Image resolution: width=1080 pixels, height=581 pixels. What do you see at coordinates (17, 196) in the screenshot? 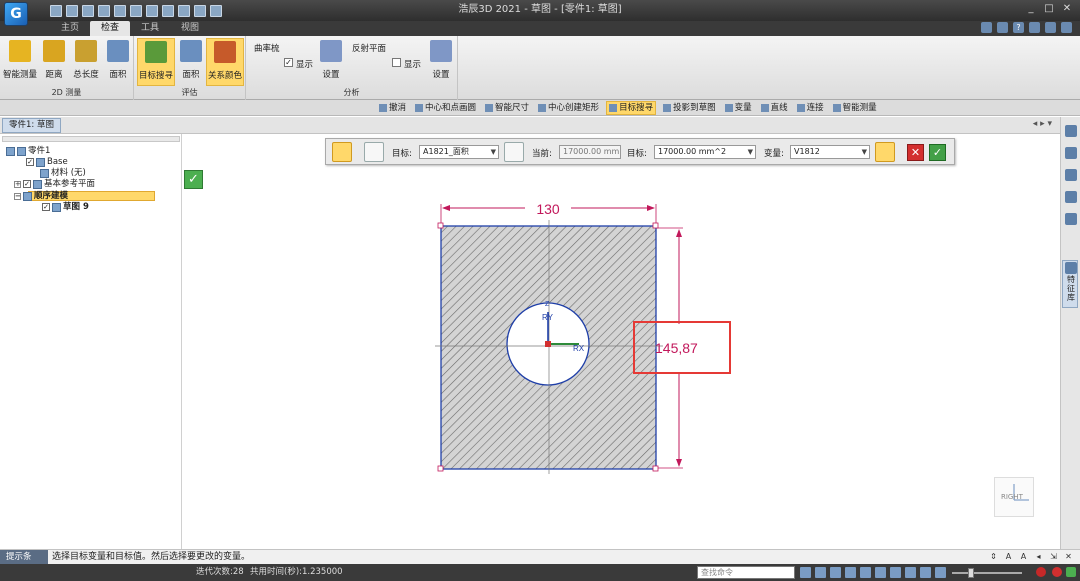
I see `collapse-icon: −` at bounding box center [17, 196].